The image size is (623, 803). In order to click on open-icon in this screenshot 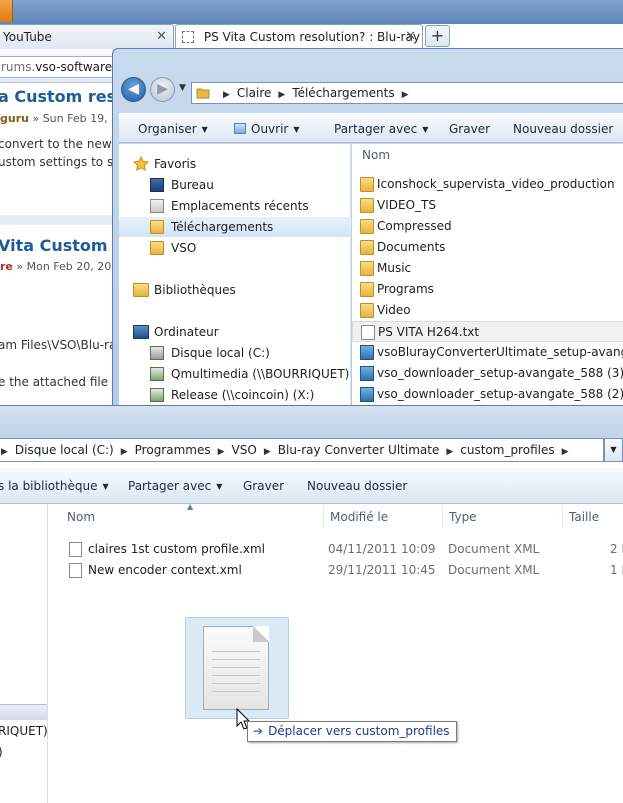, I will do `click(240, 128)`.